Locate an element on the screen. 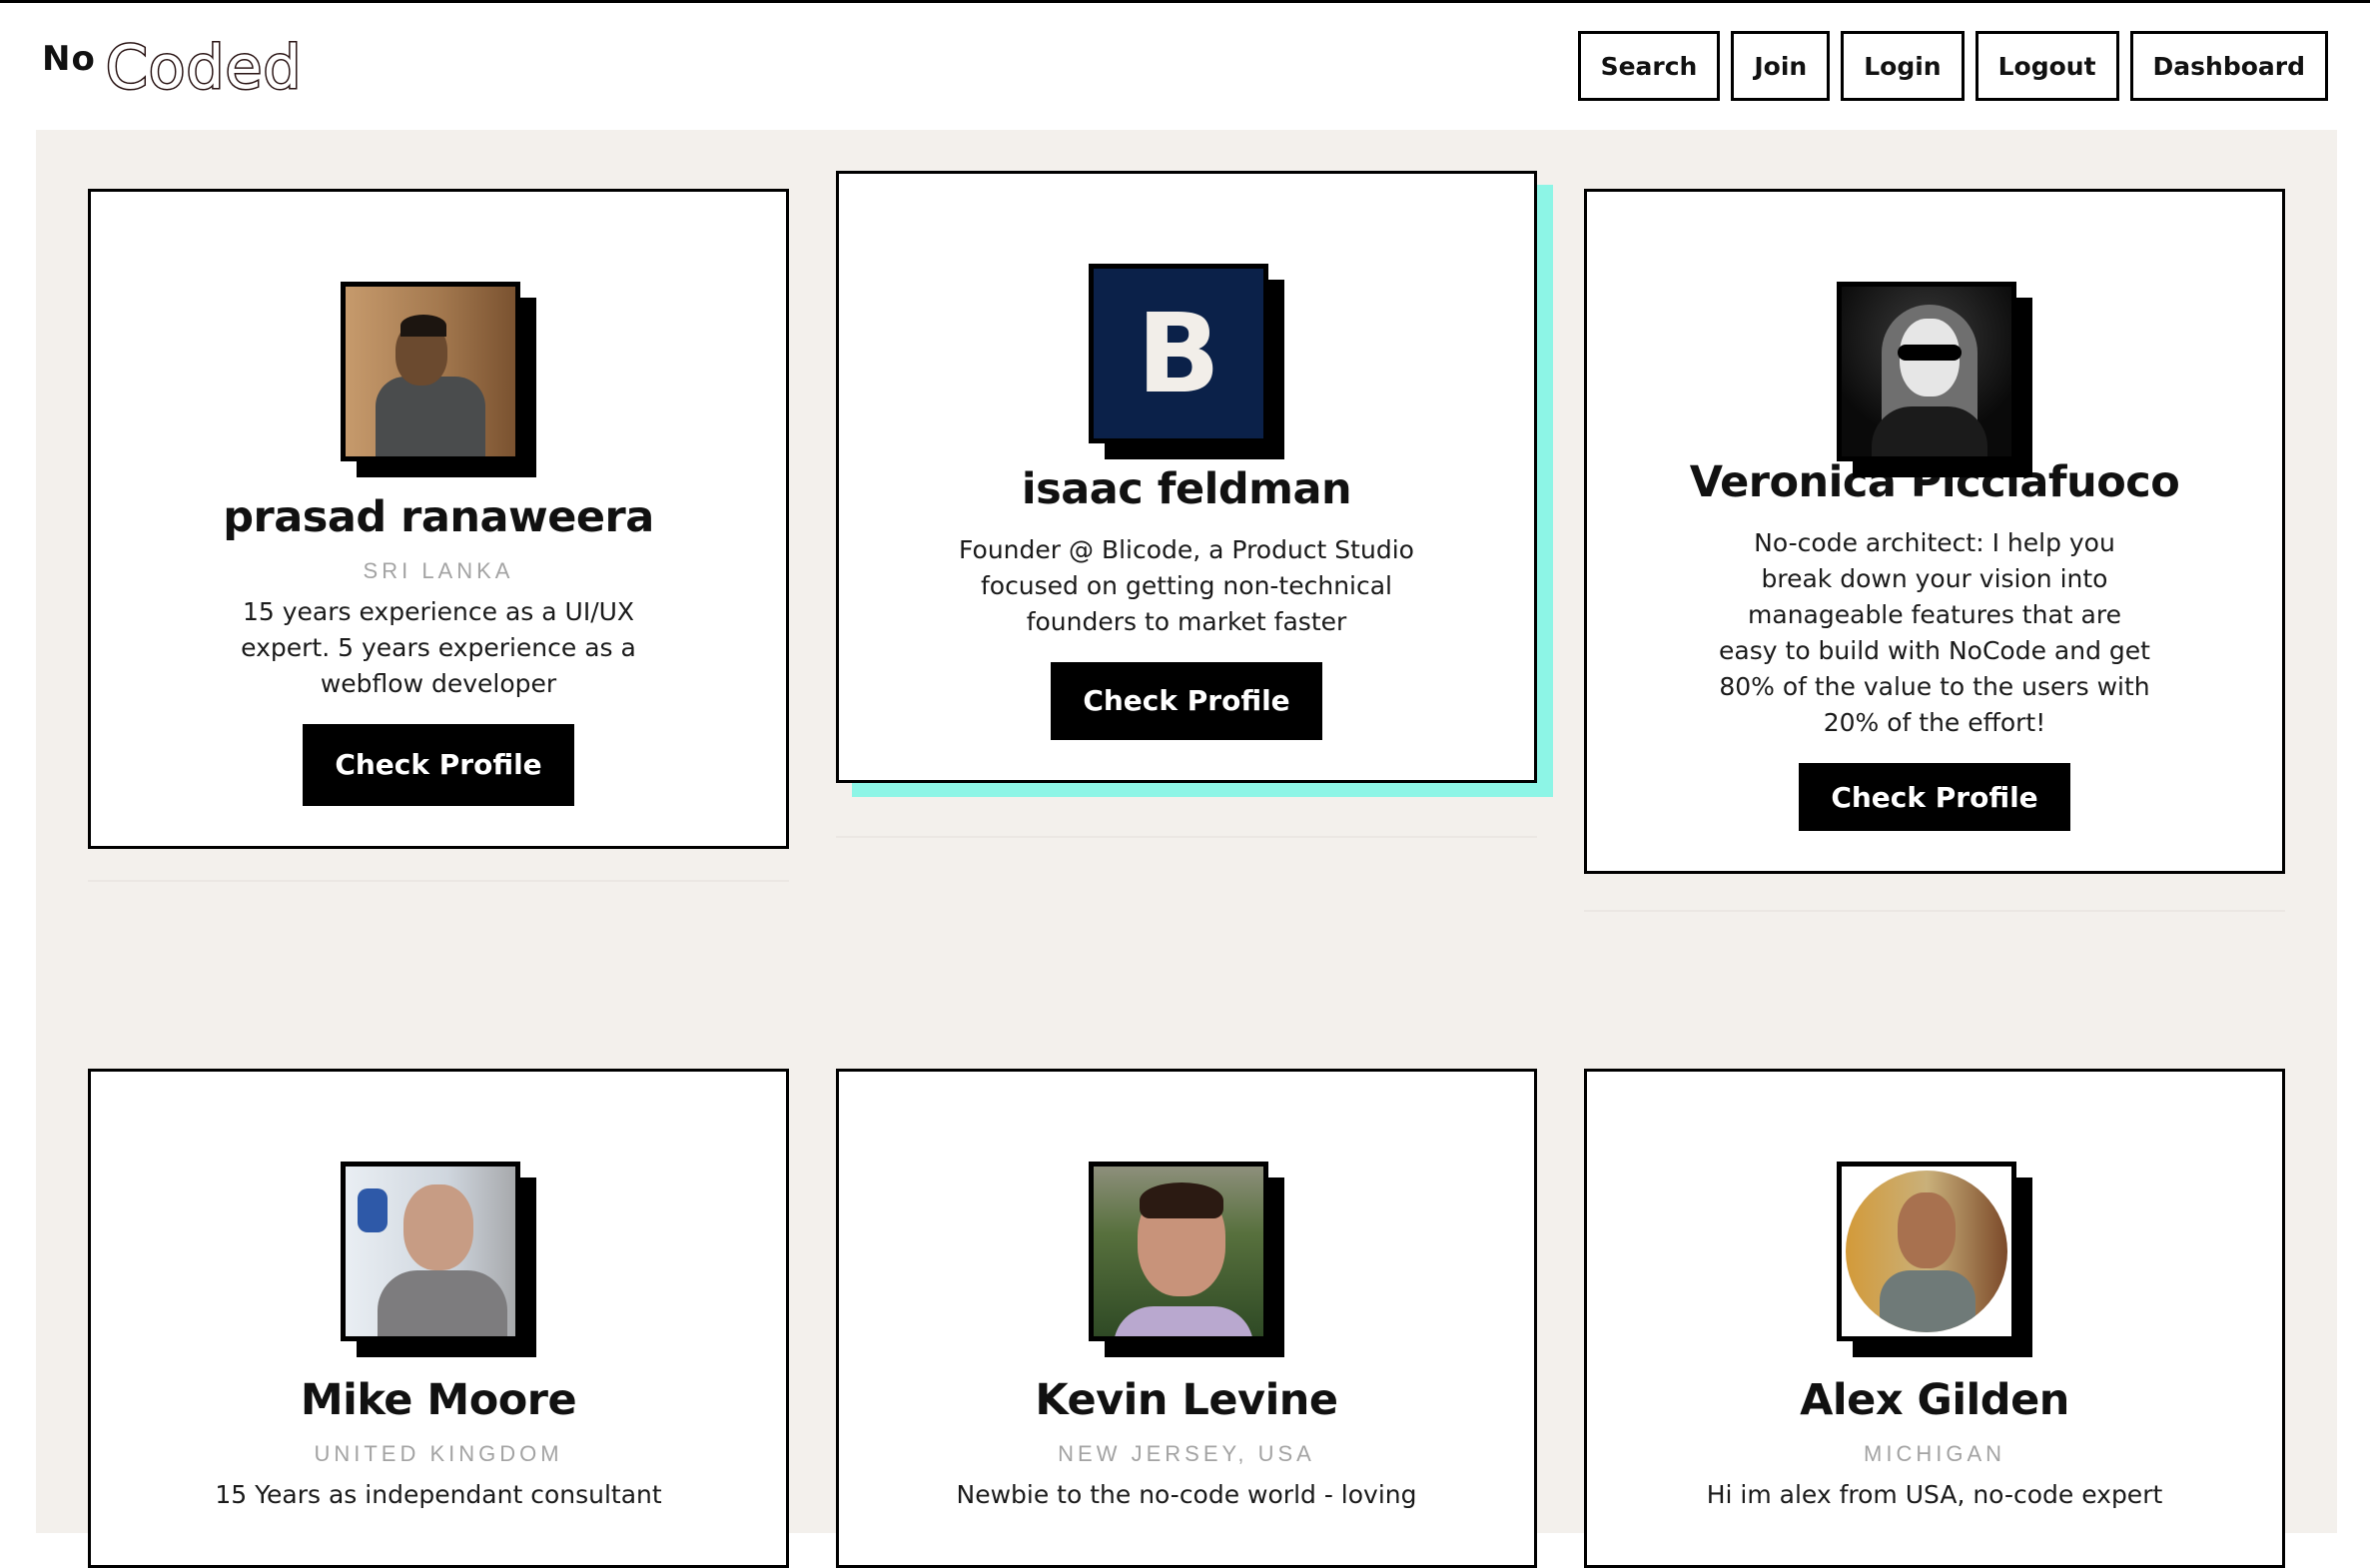 This screenshot has width=2370, height=1568. profile-bio: Newbie to the no-code world - loving is located at coordinates (1186, 1494).